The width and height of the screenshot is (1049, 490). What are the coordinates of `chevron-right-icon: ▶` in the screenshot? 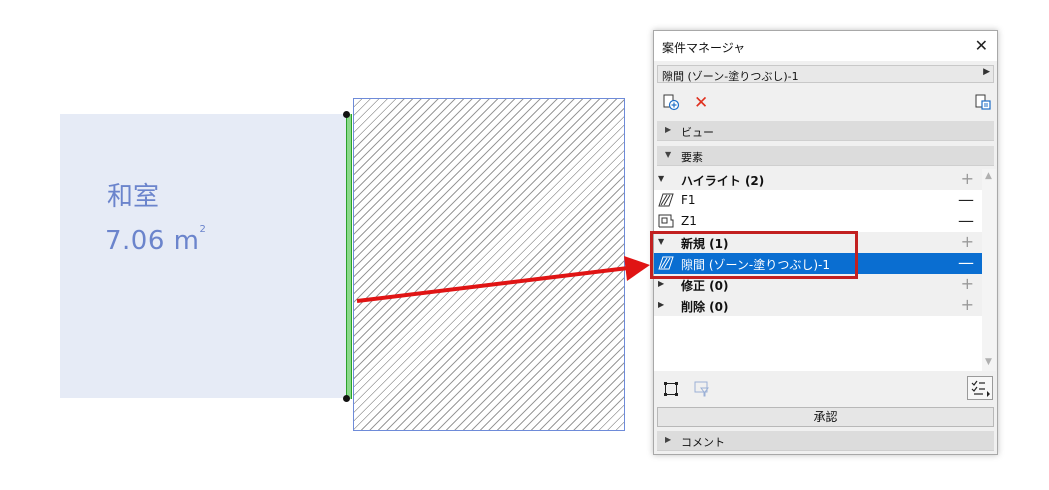 It's located at (986, 72).